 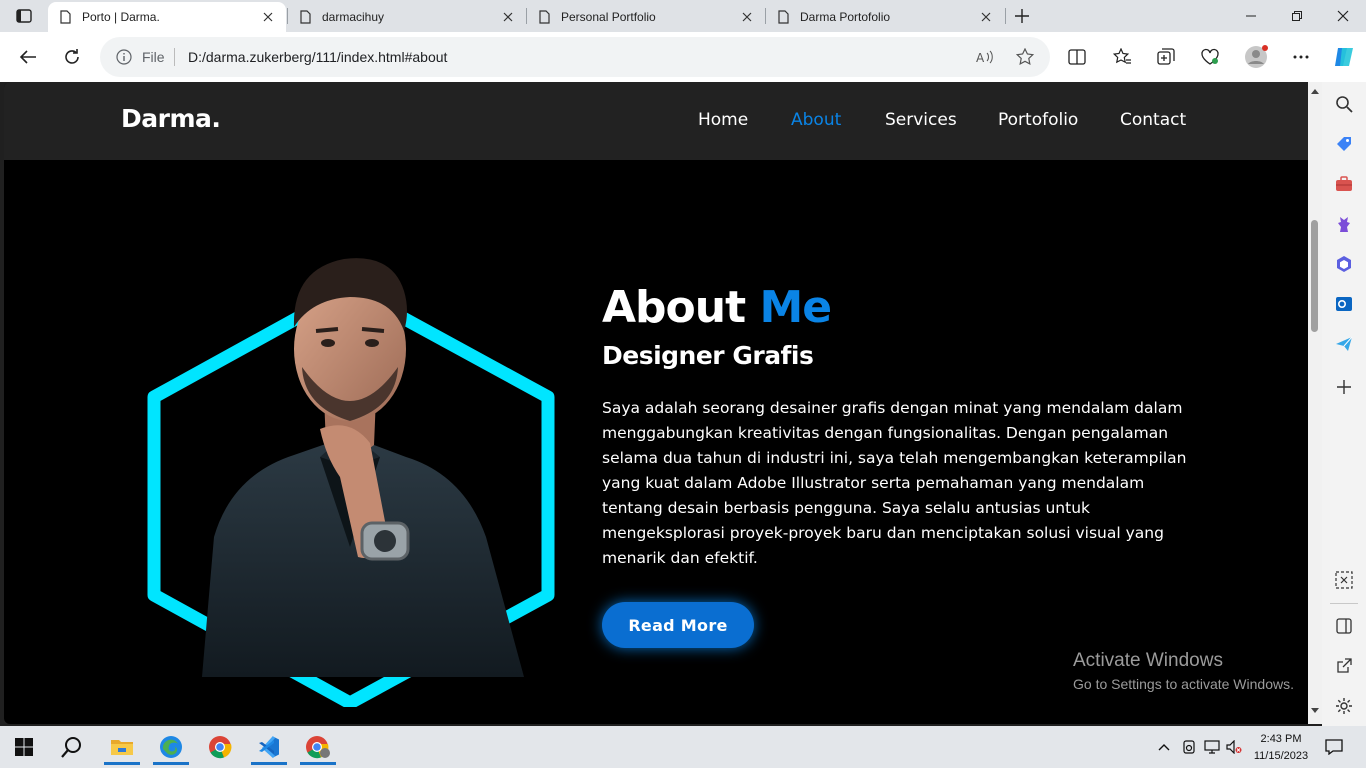 What do you see at coordinates (1189, 747) in the screenshot?
I see `device-icon` at bounding box center [1189, 747].